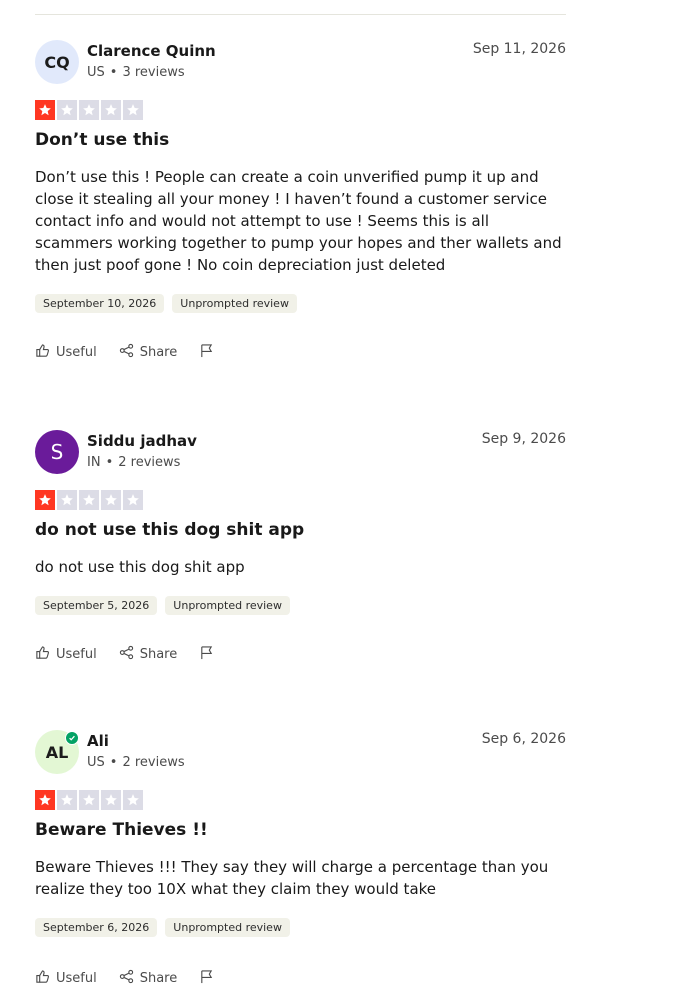 The width and height of the screenshot is (681, 1001). What do you see at coordinates (151, 51) in the screenshot?
I see `reviewer-name: Clarence Quinn` at bounding box center [151, 51].